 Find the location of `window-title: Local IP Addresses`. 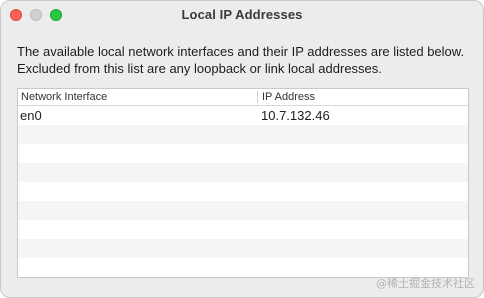

window-title: Local IP Addresses is located at coordinates (242, 14).